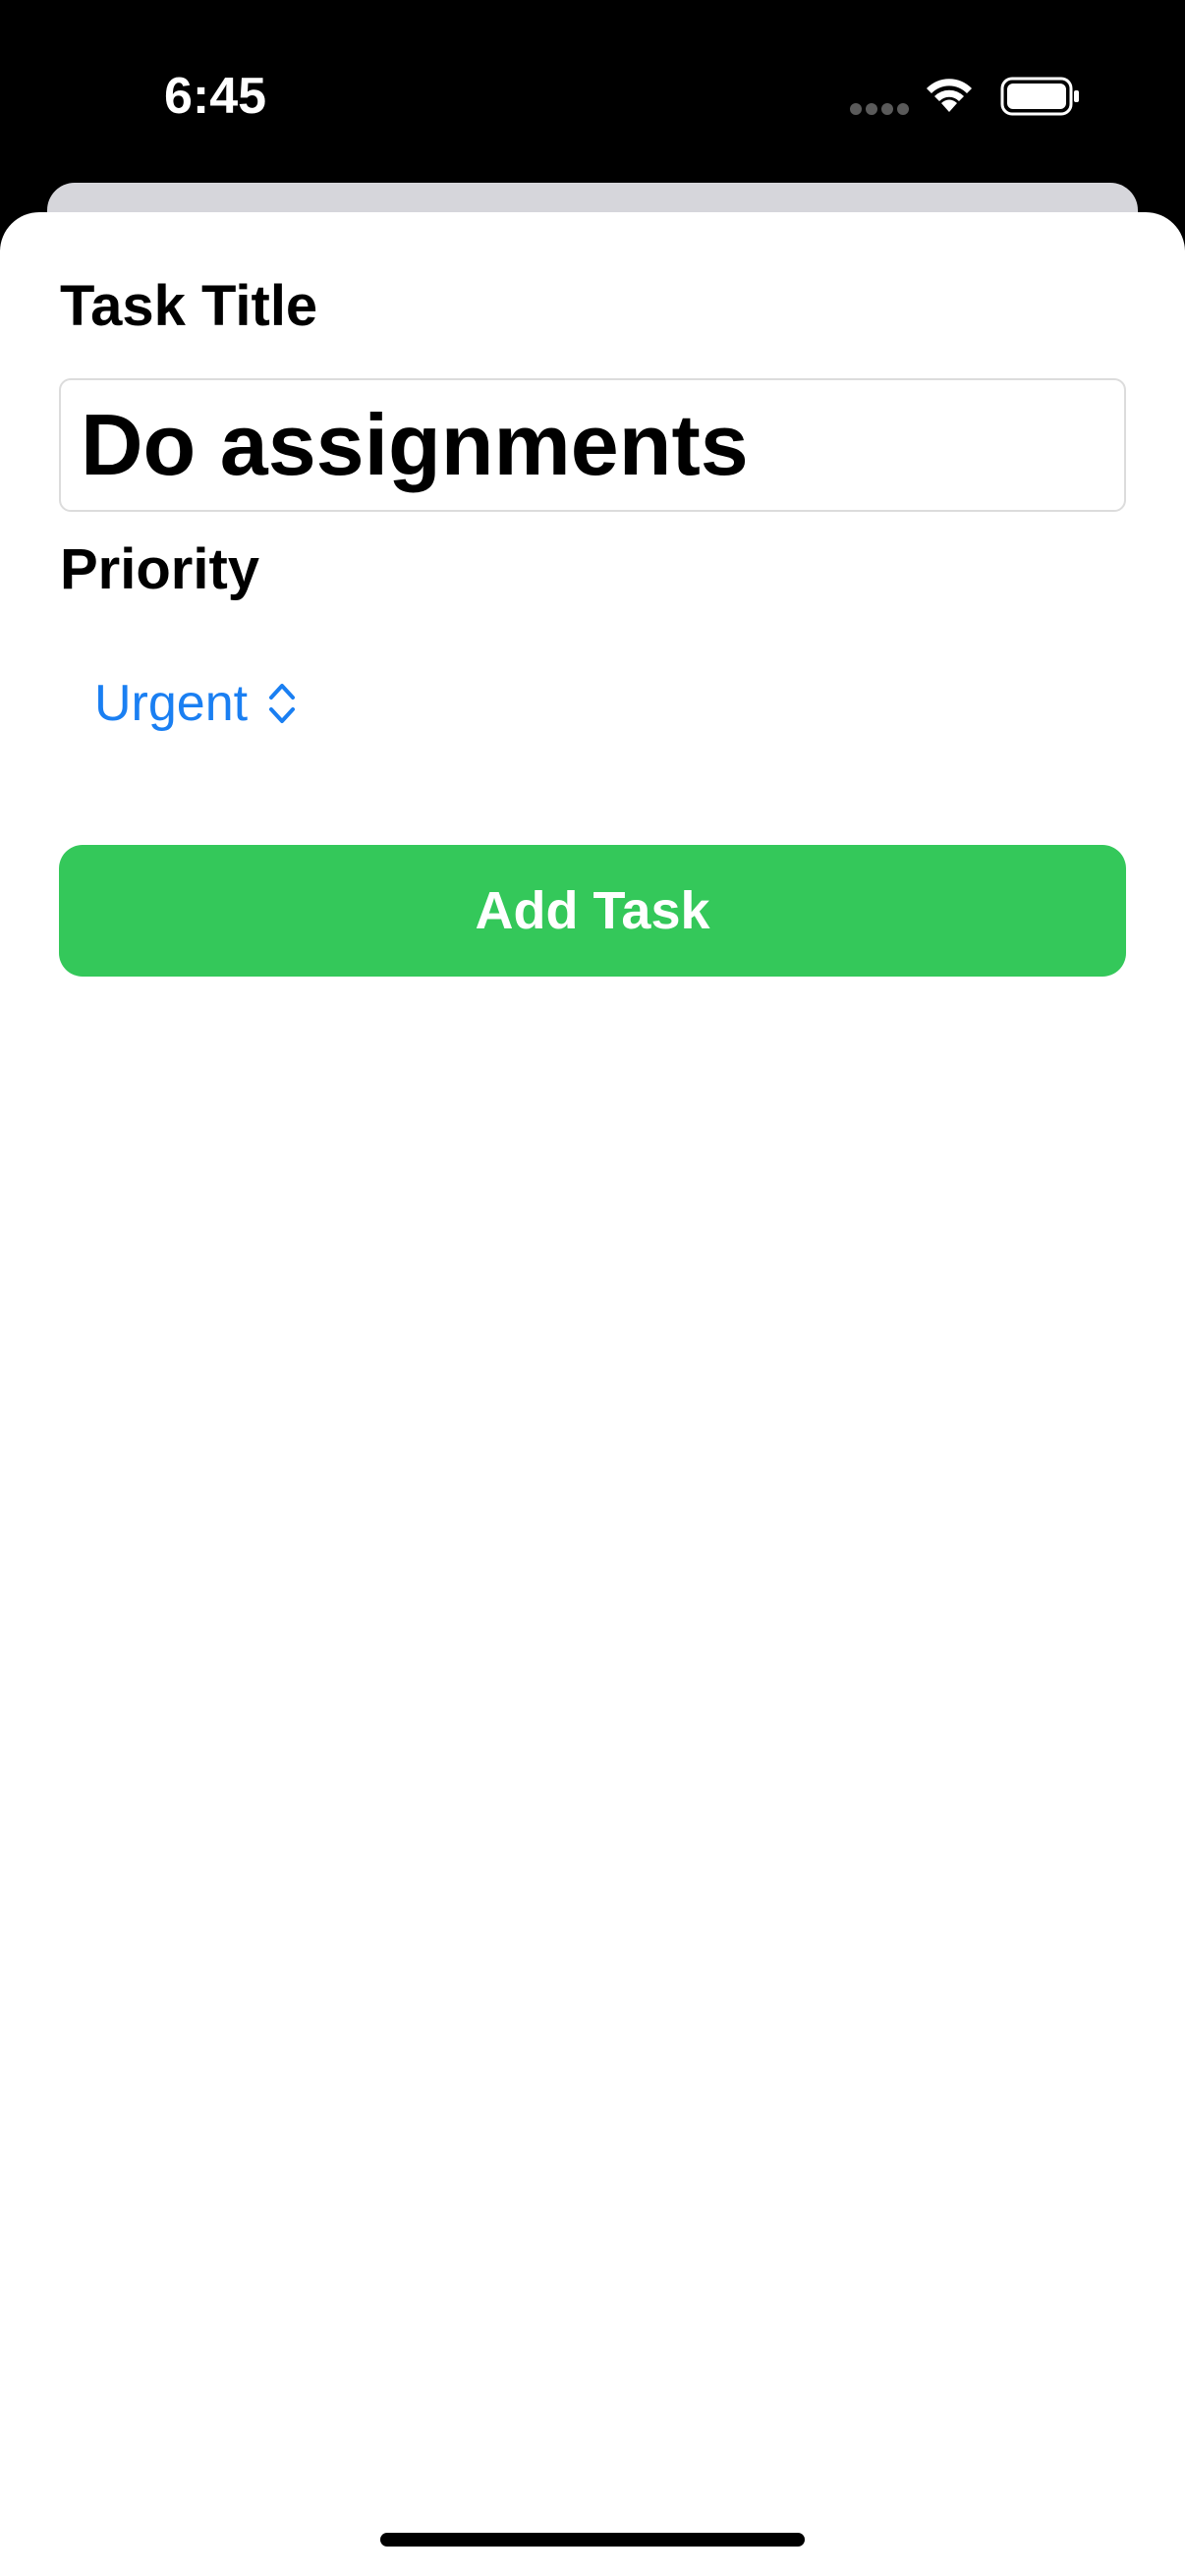  What do you see at coordinates (283, 703) in the screenshot?
I see `chevron-up-down-icon` at bounding box center [283, 703].